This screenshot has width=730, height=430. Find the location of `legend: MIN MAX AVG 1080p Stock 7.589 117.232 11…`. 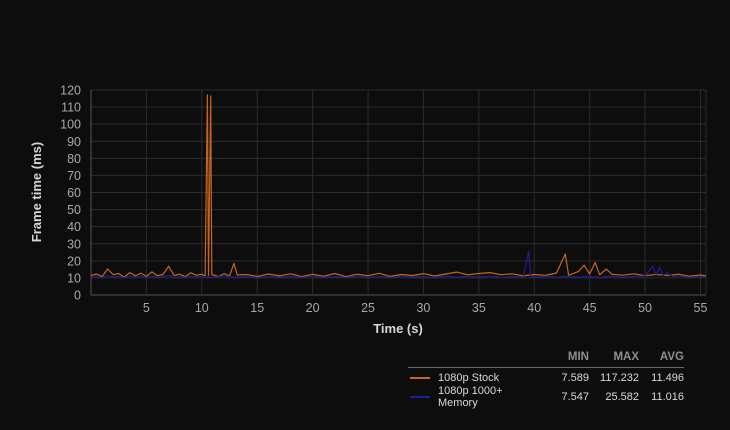

legend: MIN MAX AVG 1080p Stock 7.589 117.232 11… is located at coordinates (546, 380).